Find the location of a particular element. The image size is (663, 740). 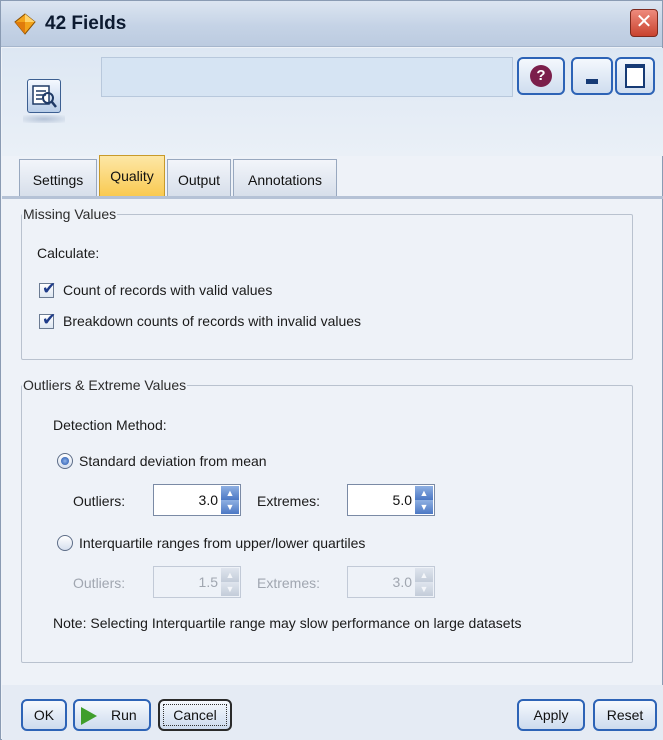

std-extremes-label: Extremes: is located at coordinates (289, 501).